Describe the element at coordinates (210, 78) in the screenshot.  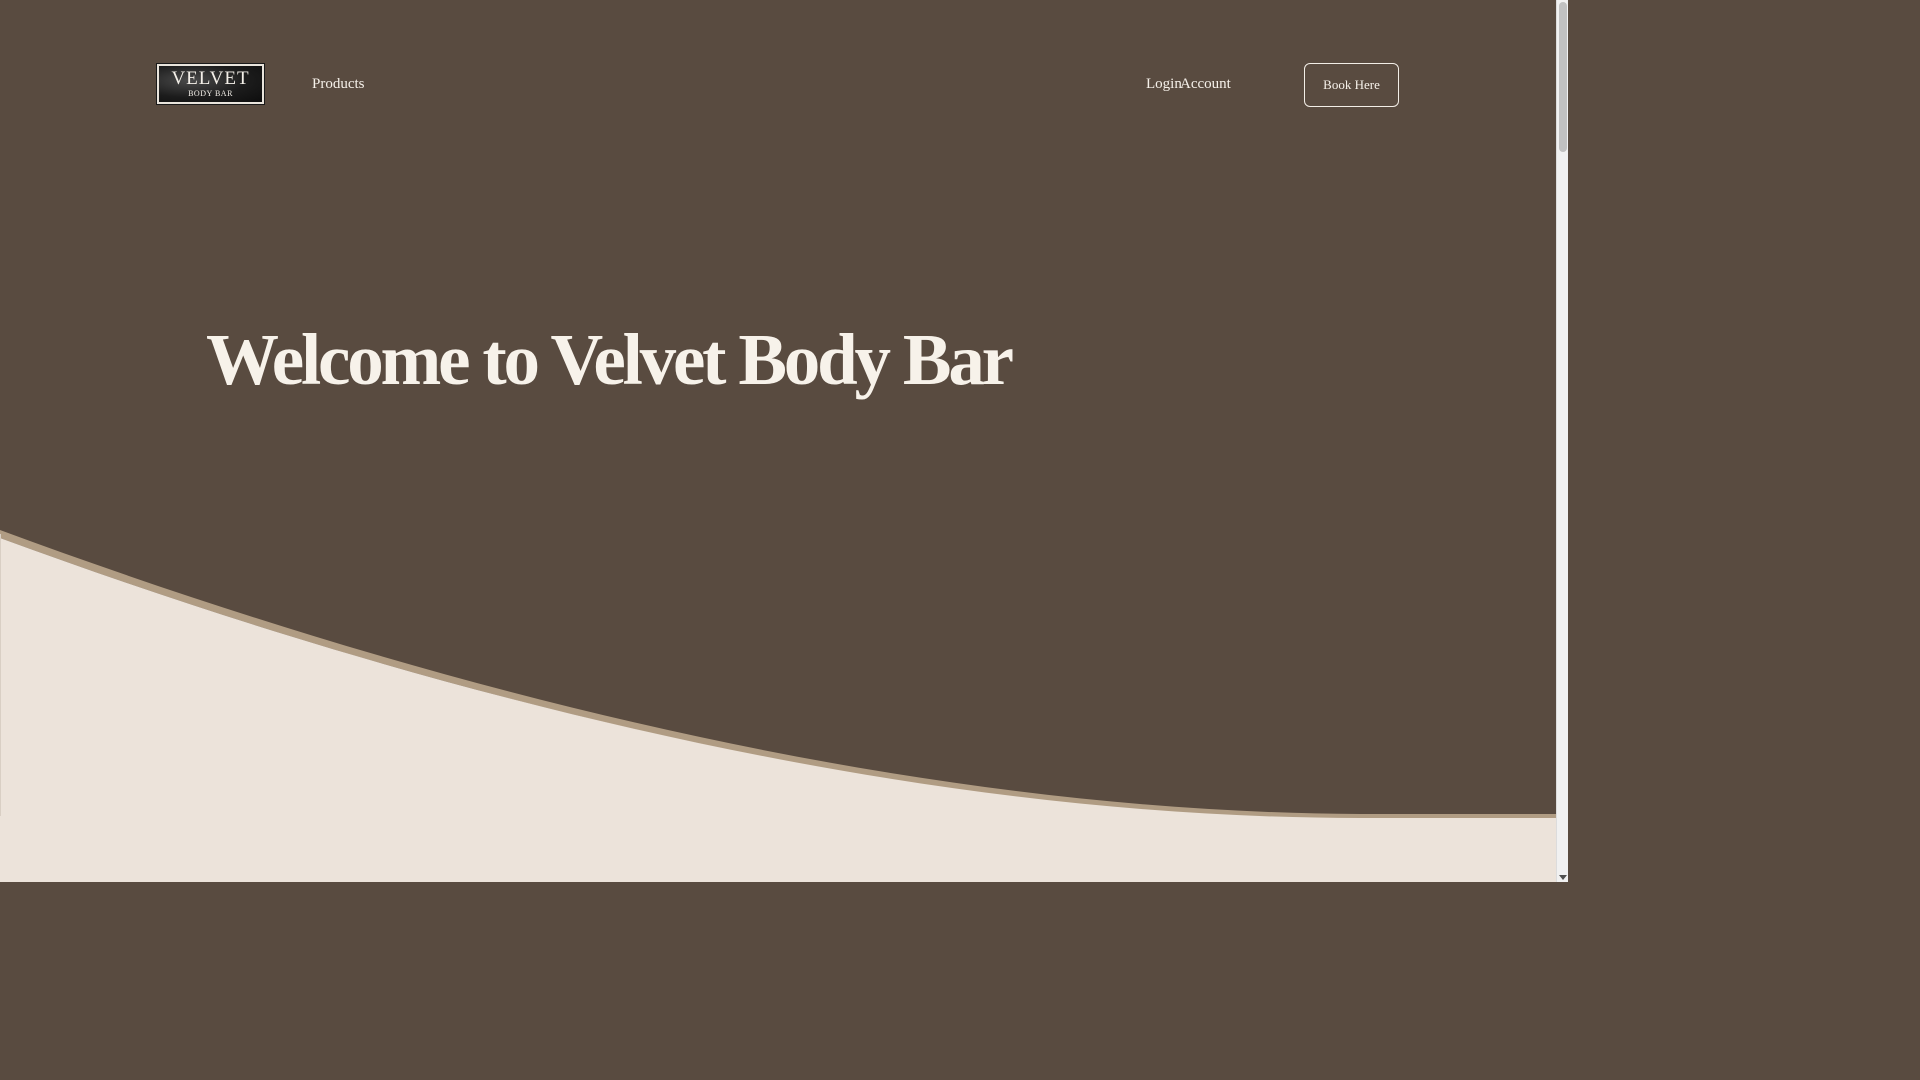
I see `logo-title: VELVET` at that location.